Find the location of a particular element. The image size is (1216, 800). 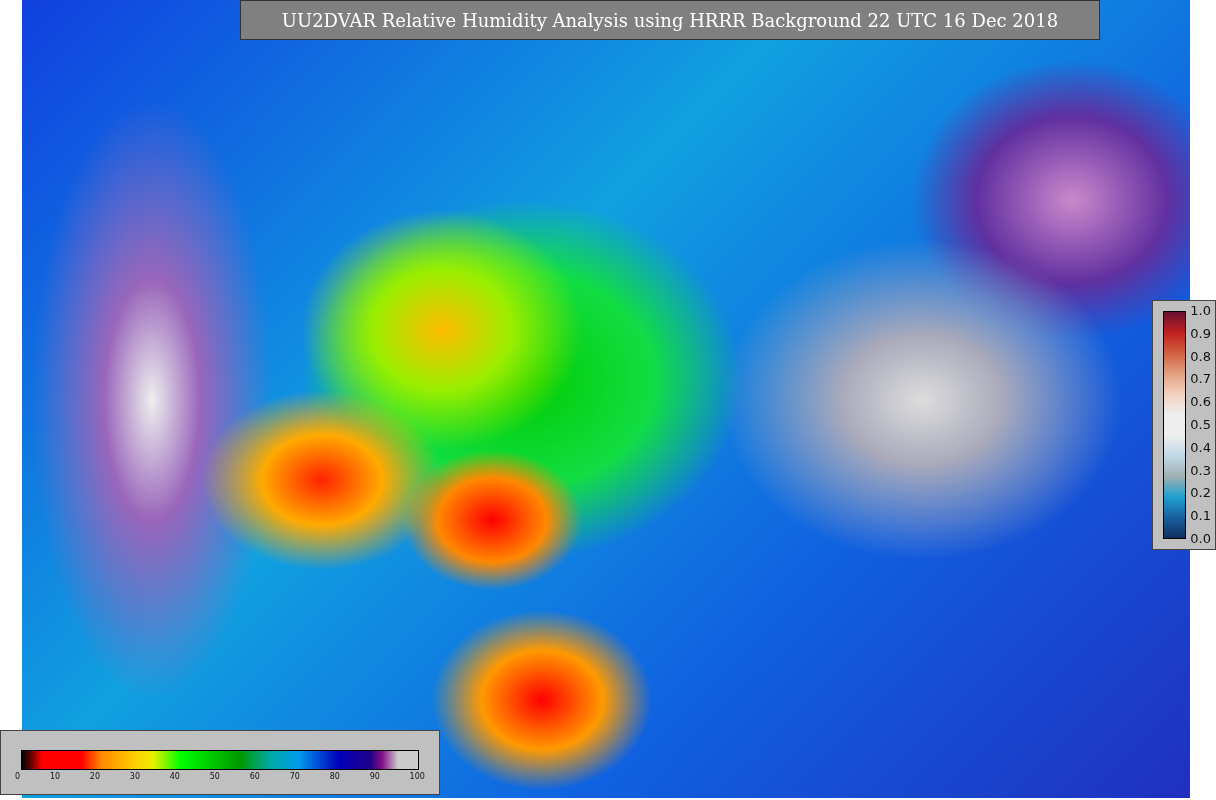

tick-label: 0.7 is located at coordinates (1200, 379).